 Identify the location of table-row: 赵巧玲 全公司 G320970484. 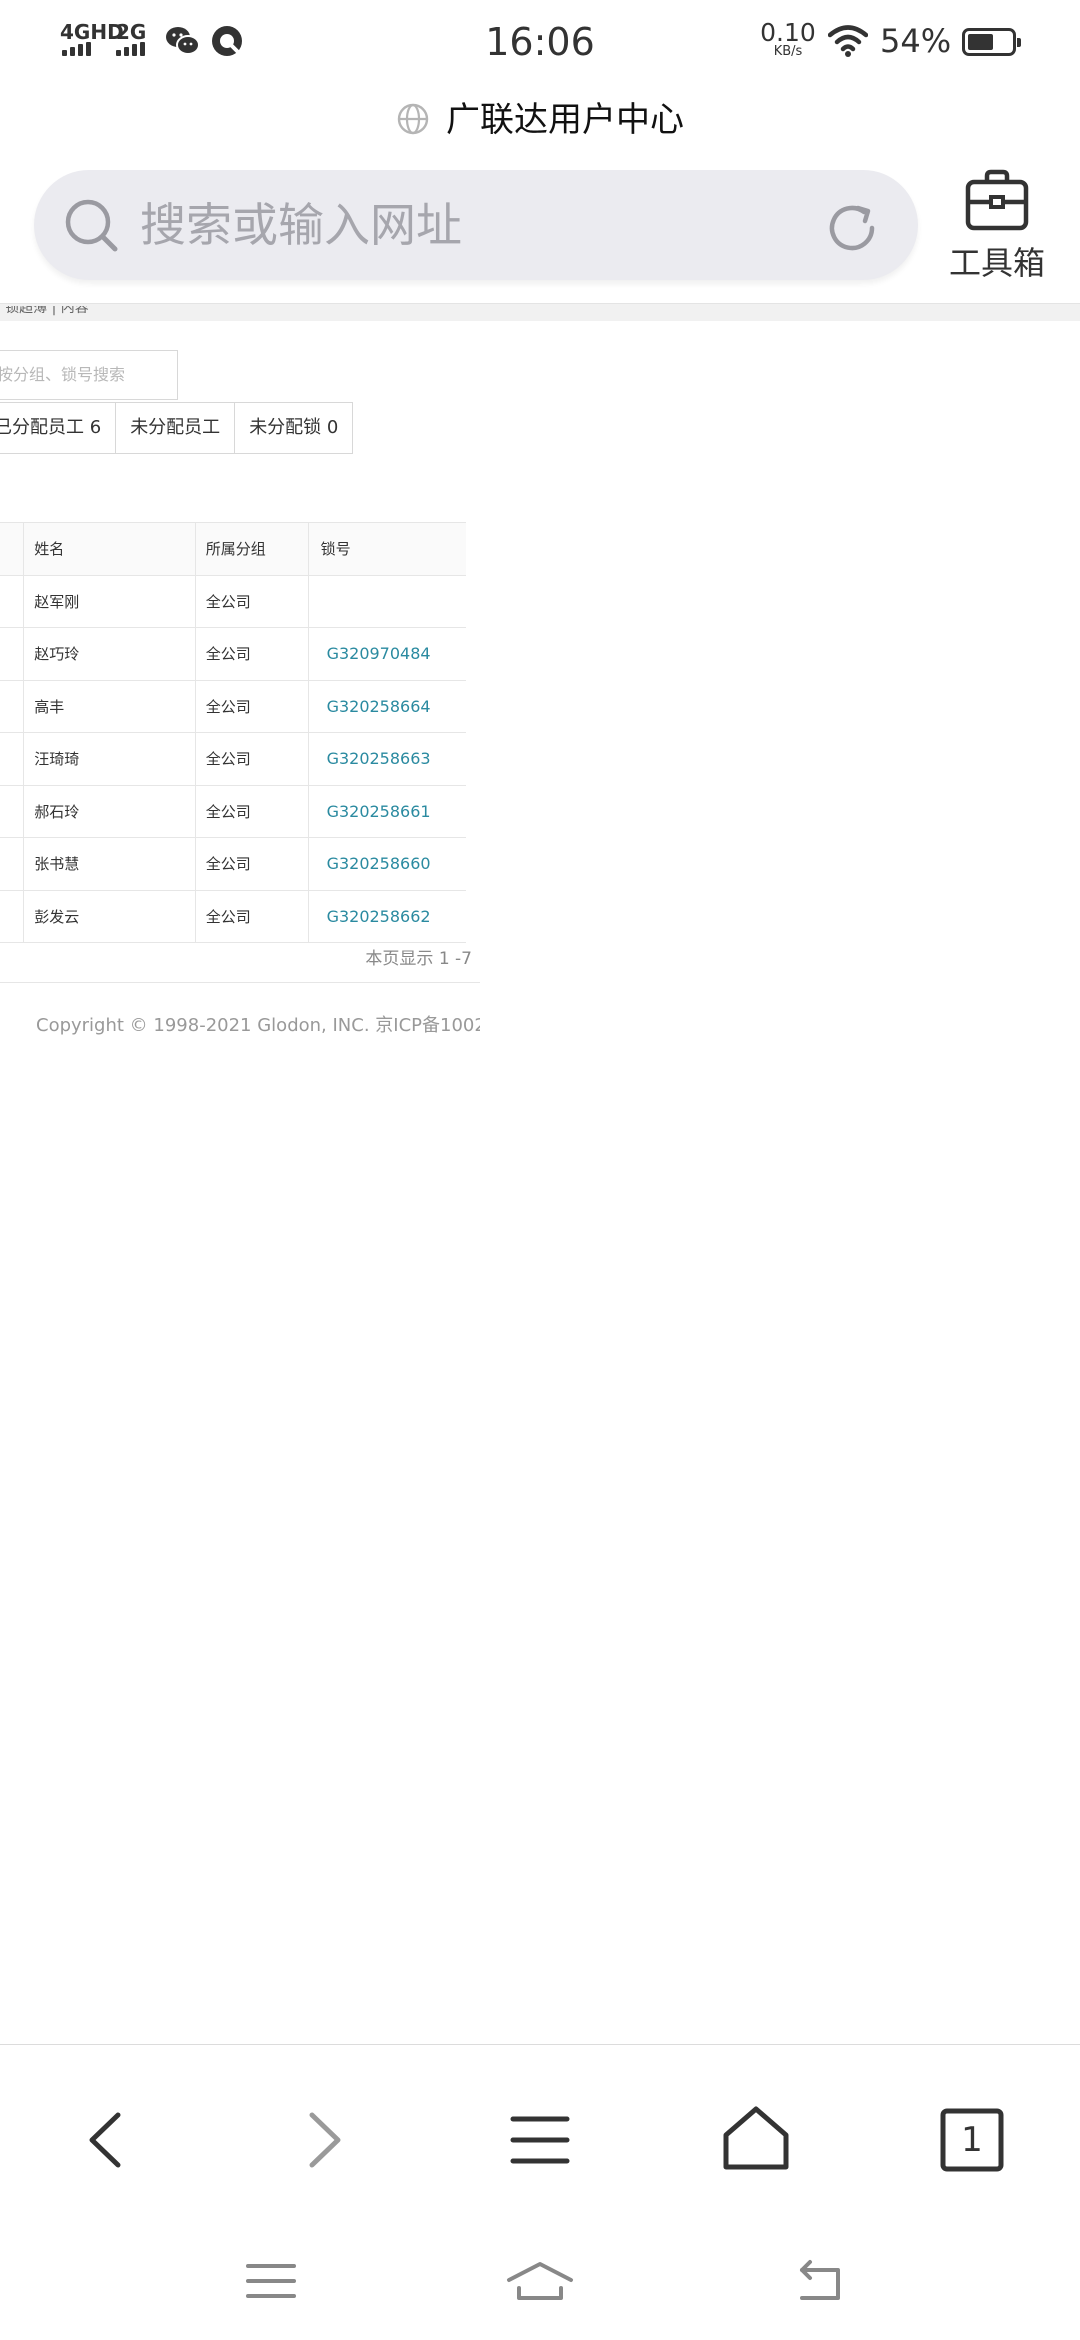
(233, 654).